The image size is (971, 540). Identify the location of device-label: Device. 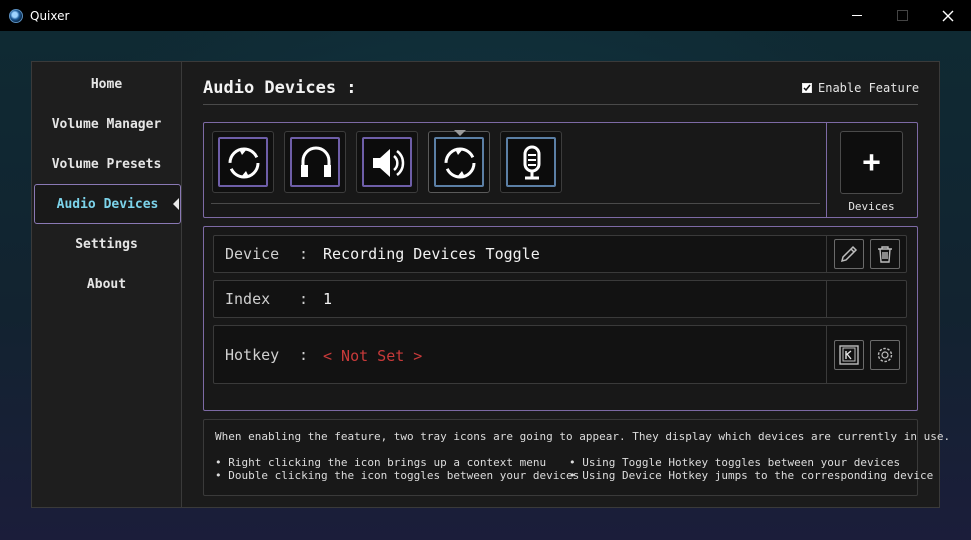
(252, 254).